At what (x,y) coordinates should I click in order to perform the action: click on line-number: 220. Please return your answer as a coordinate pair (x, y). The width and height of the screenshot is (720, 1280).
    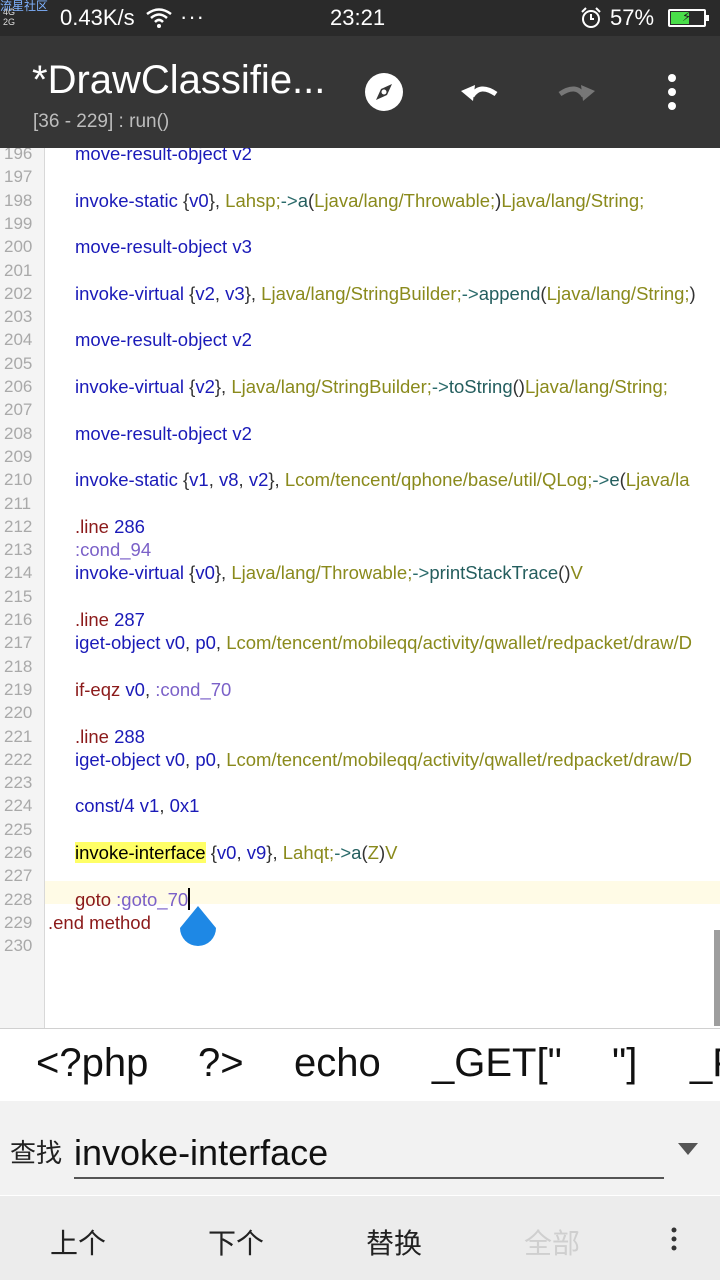
    Looking at the image, I should click on (18, 713).